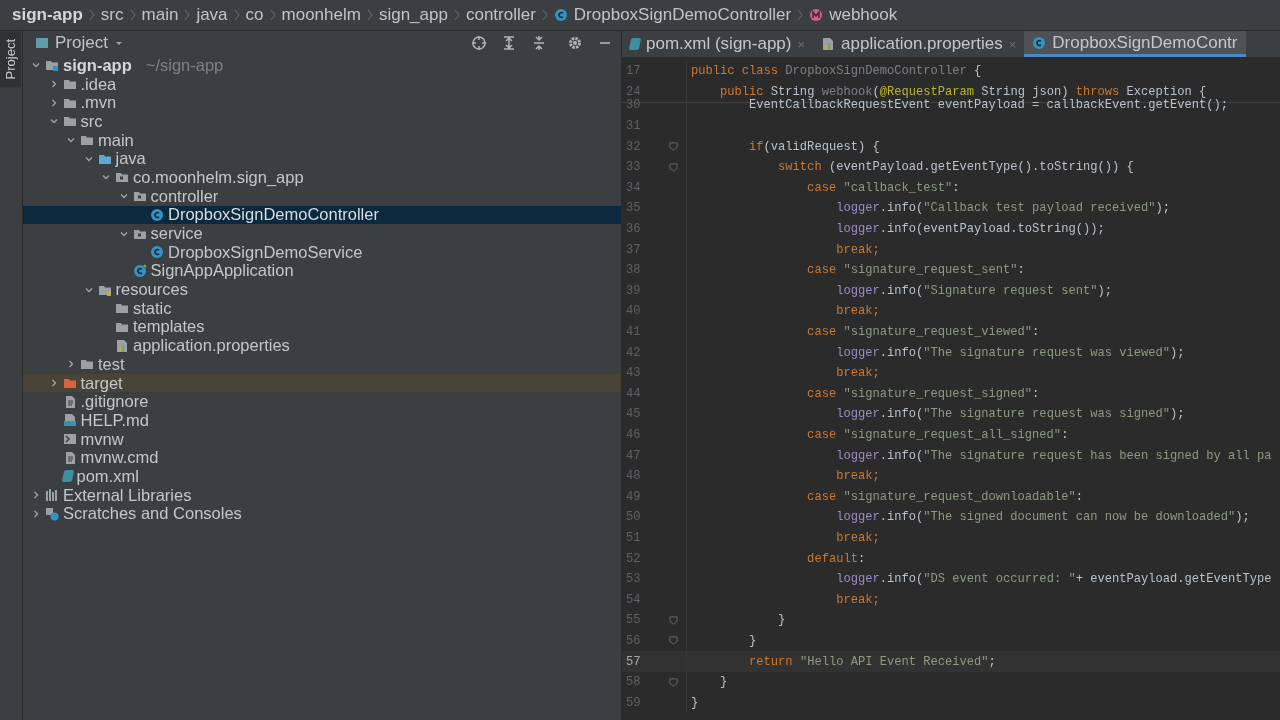  Describe the element at coordinates (212, 15) in the screenshot. I see `breadcrumb: java` at that location.